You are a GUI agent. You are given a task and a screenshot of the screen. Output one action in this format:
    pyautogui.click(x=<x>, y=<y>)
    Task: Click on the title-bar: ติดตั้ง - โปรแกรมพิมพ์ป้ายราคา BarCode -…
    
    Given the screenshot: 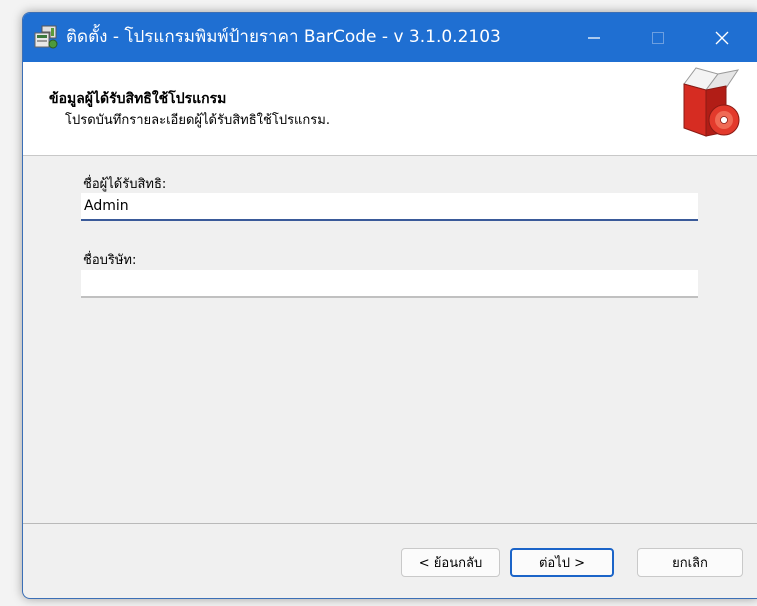 What is the action you would take?
    pyautogui.click(x=390, y=37)
    